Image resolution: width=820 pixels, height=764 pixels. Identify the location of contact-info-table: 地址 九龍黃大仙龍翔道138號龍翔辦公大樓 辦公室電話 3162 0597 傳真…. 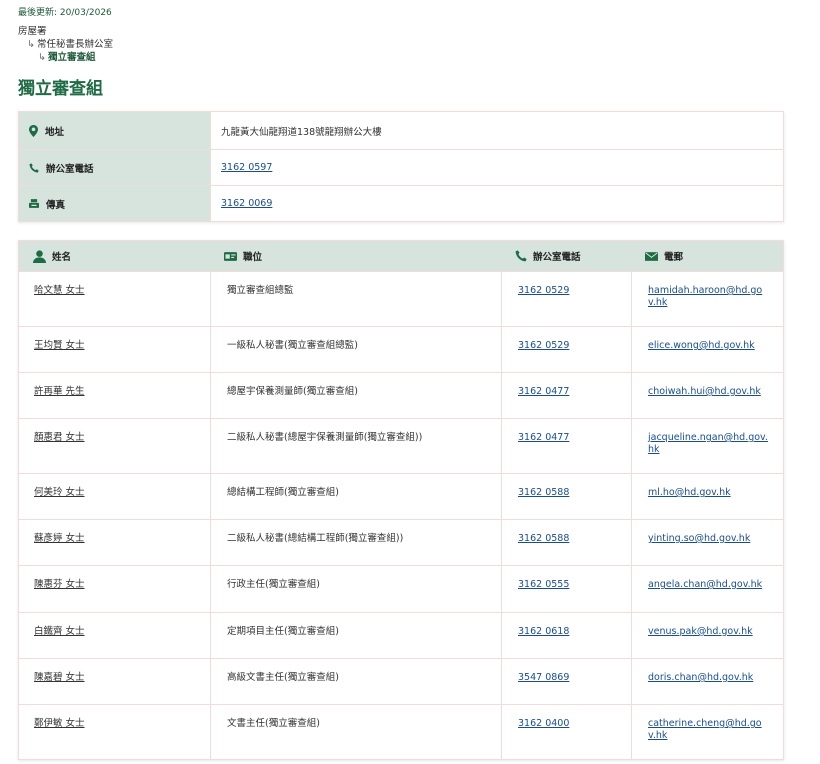
(401, 166).